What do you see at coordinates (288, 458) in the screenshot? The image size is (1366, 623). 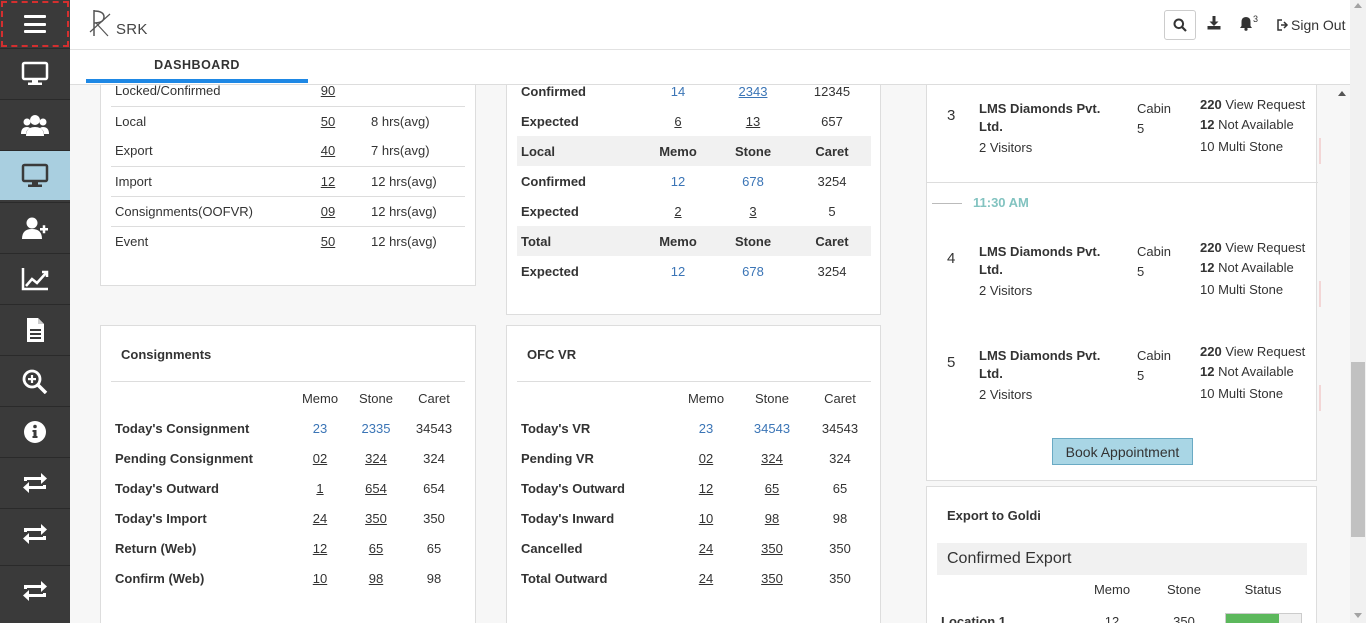 I see `table-row: Pending Consignment 02 324 324` at bounding box center [288, 458].